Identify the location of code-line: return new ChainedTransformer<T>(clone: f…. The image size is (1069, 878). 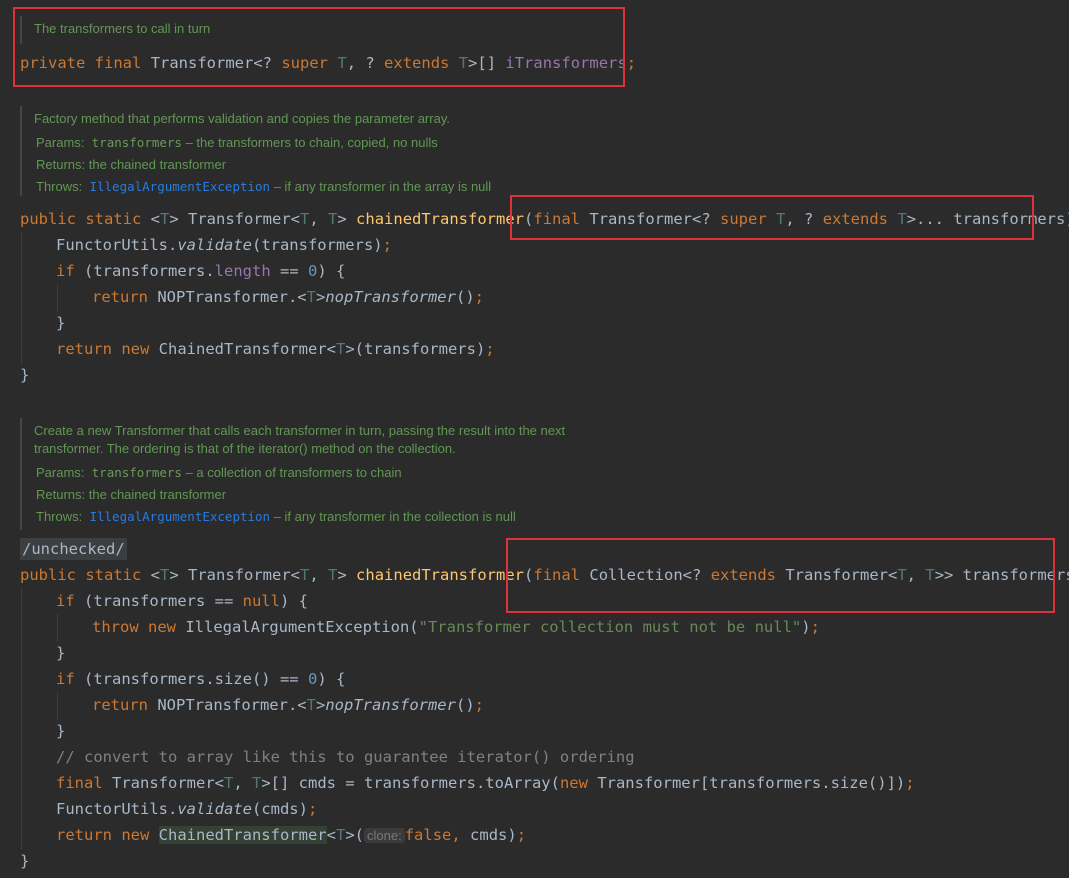
(562, 835).